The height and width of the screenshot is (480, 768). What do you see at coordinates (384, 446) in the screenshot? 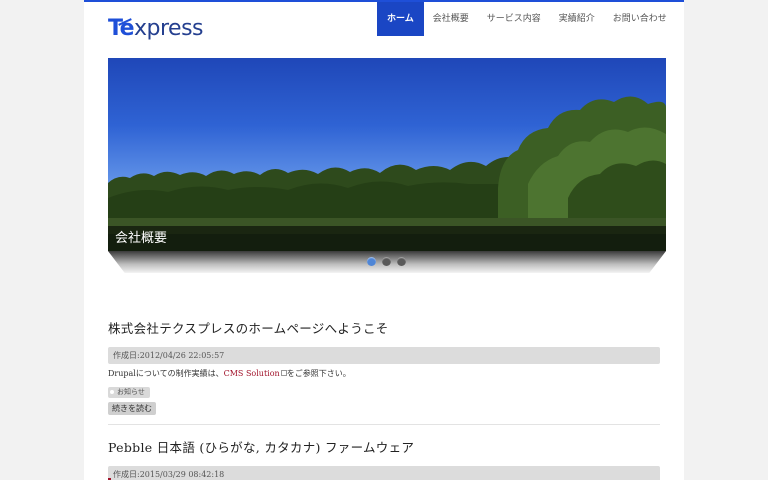
I see `article-title: Pebble 日本語 (ひらがな, カタカナ) ファームウェア` at bounding box center [384, 446].